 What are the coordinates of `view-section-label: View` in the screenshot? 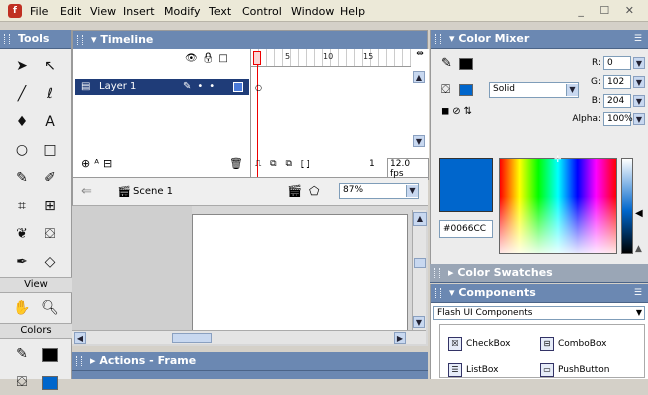 It's located at (36, 285).